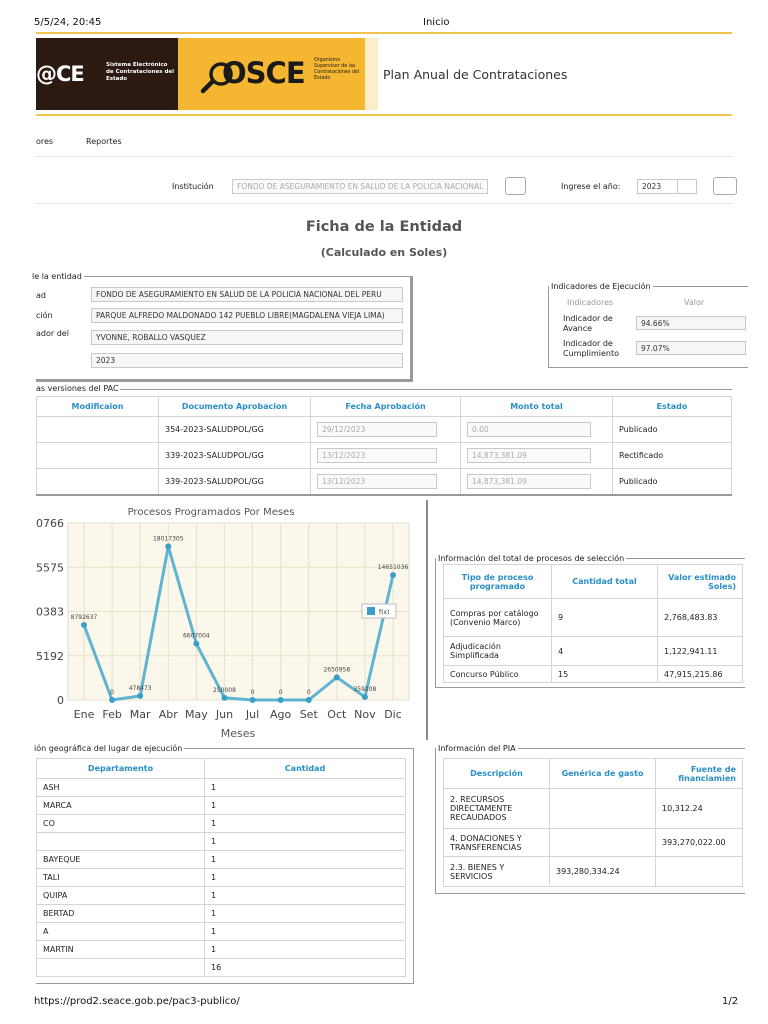 The width and height of the screenshot is (768, 1024). Describe the element at coordinates (672, 406) in the screenshot. I see `versiones-th-4: Estado` at that location.